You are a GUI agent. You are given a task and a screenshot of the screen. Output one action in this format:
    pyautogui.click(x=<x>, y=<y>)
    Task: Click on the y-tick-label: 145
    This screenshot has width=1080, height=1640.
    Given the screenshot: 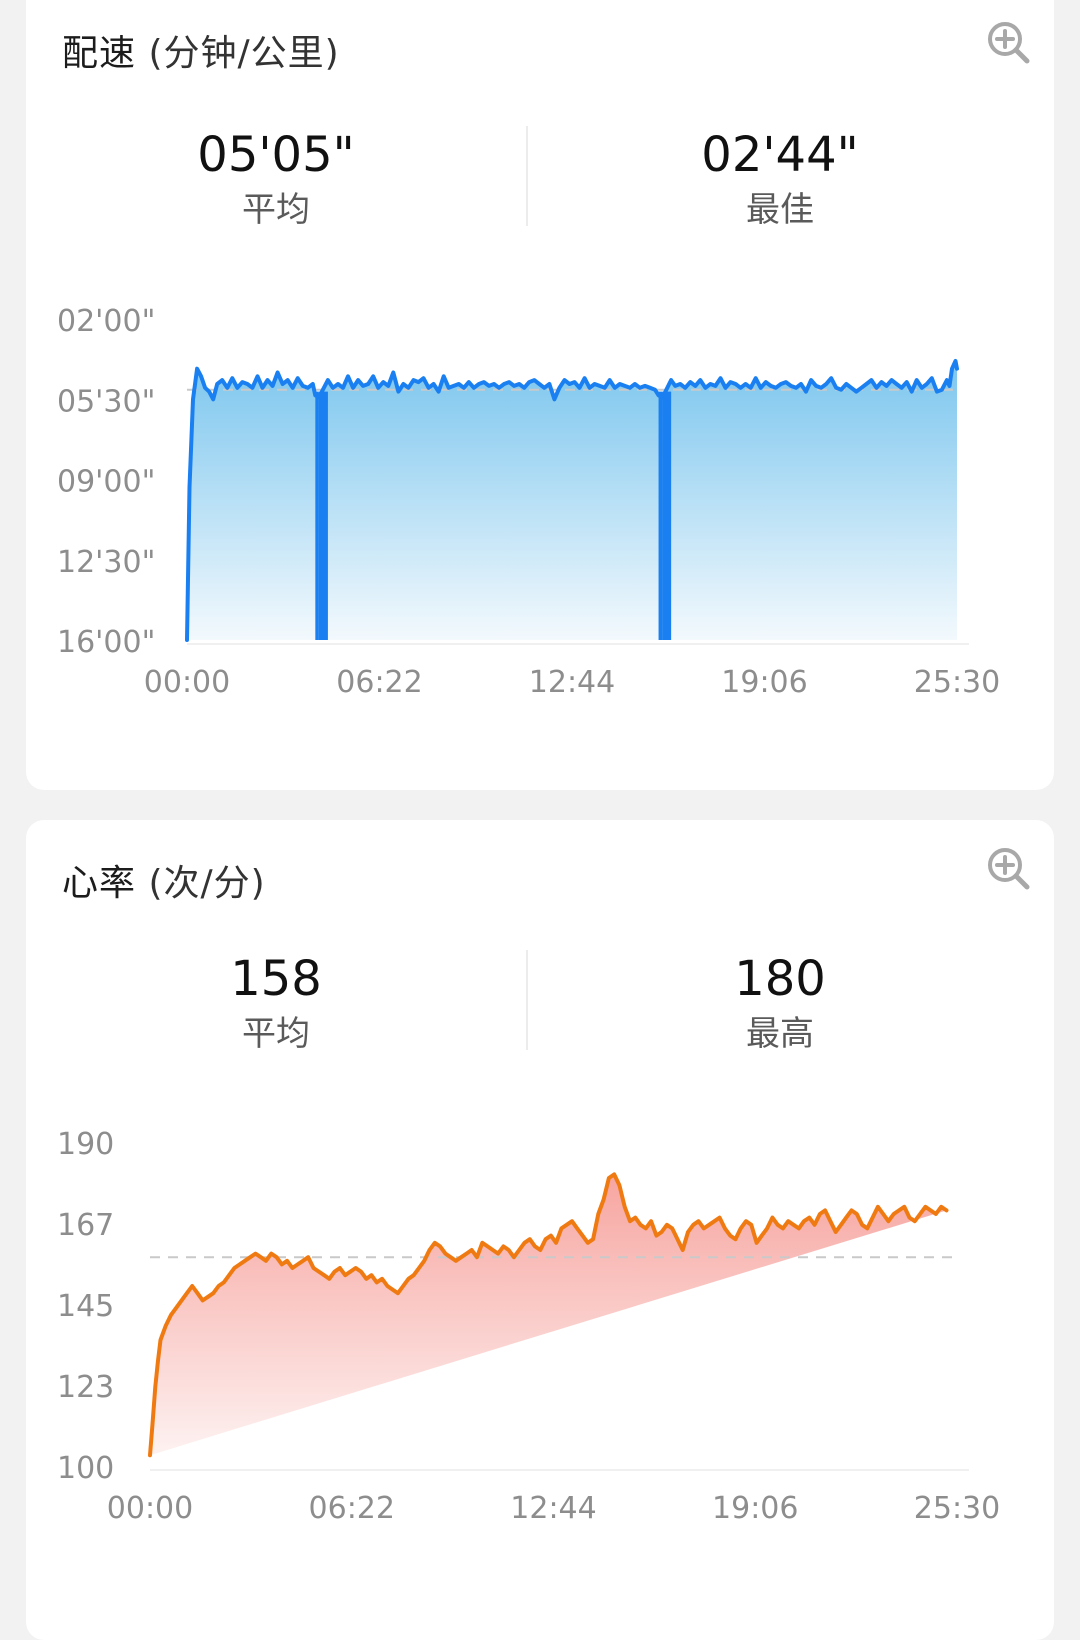 What is the action you would take?
    pyautogui.click(x=85, y=1306)
    